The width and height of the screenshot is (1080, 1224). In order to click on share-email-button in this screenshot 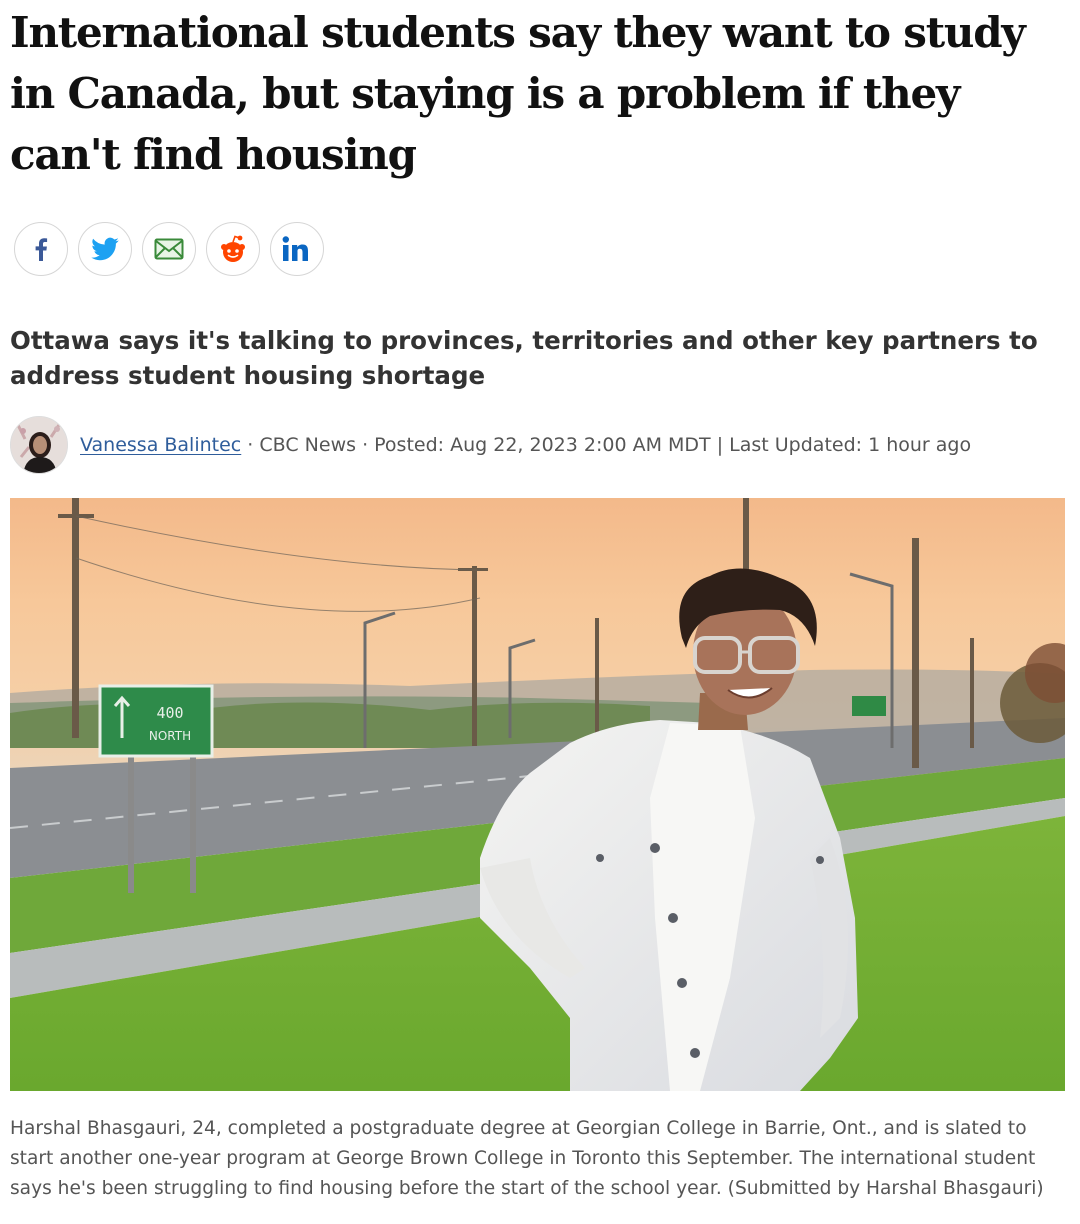, I will do `click(169, 249)`.